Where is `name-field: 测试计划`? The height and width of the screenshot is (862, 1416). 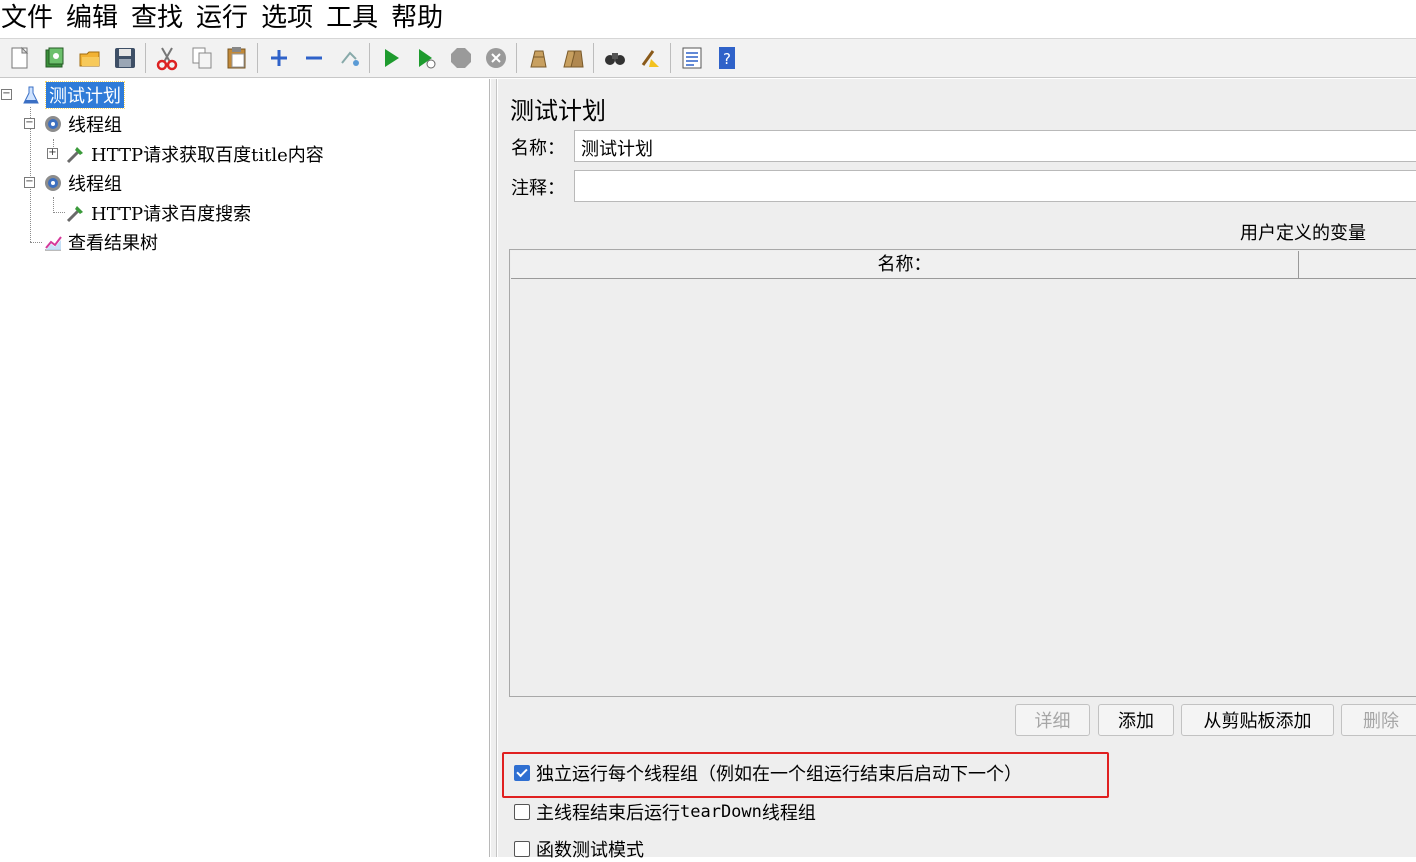 name-field: 测试计划 is located at coordinates (995, 146).